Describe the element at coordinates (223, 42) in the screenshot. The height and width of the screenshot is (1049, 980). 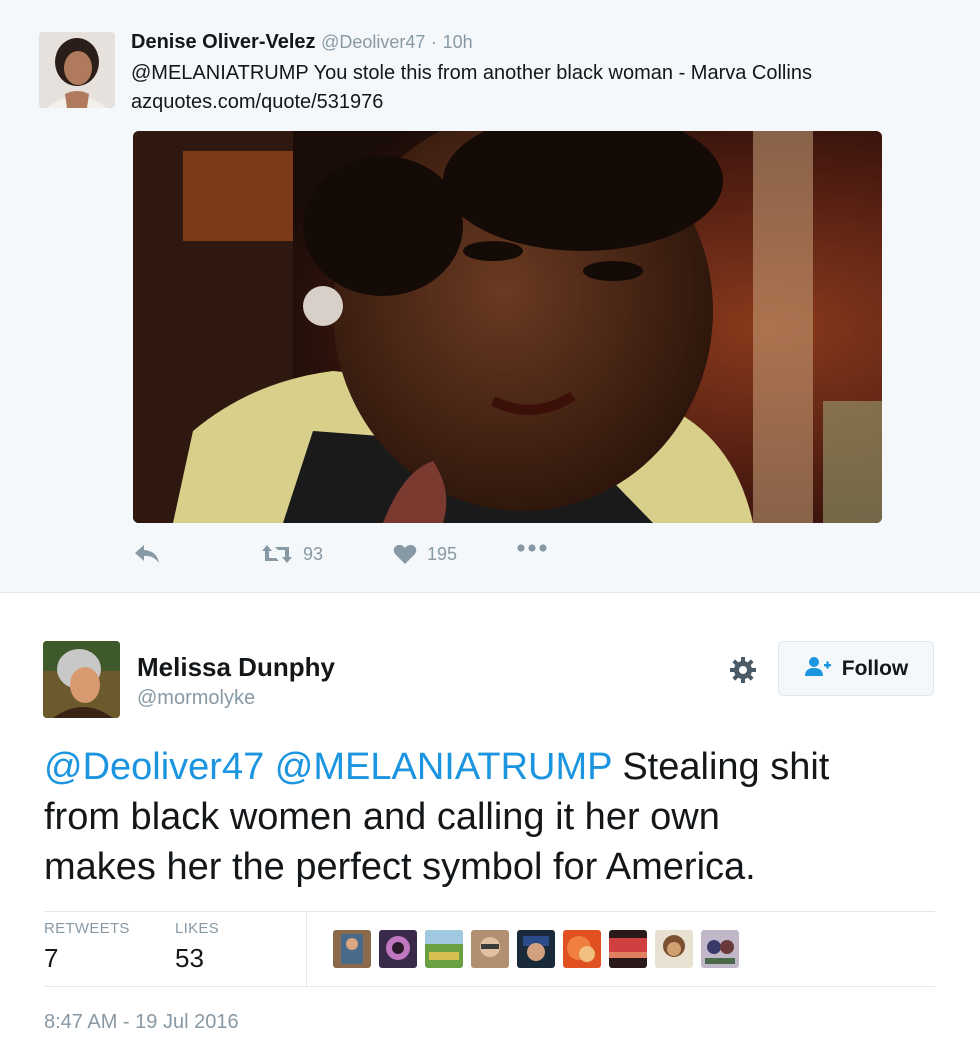
I see `author-name: Denise Oliver-Velez` at that location.